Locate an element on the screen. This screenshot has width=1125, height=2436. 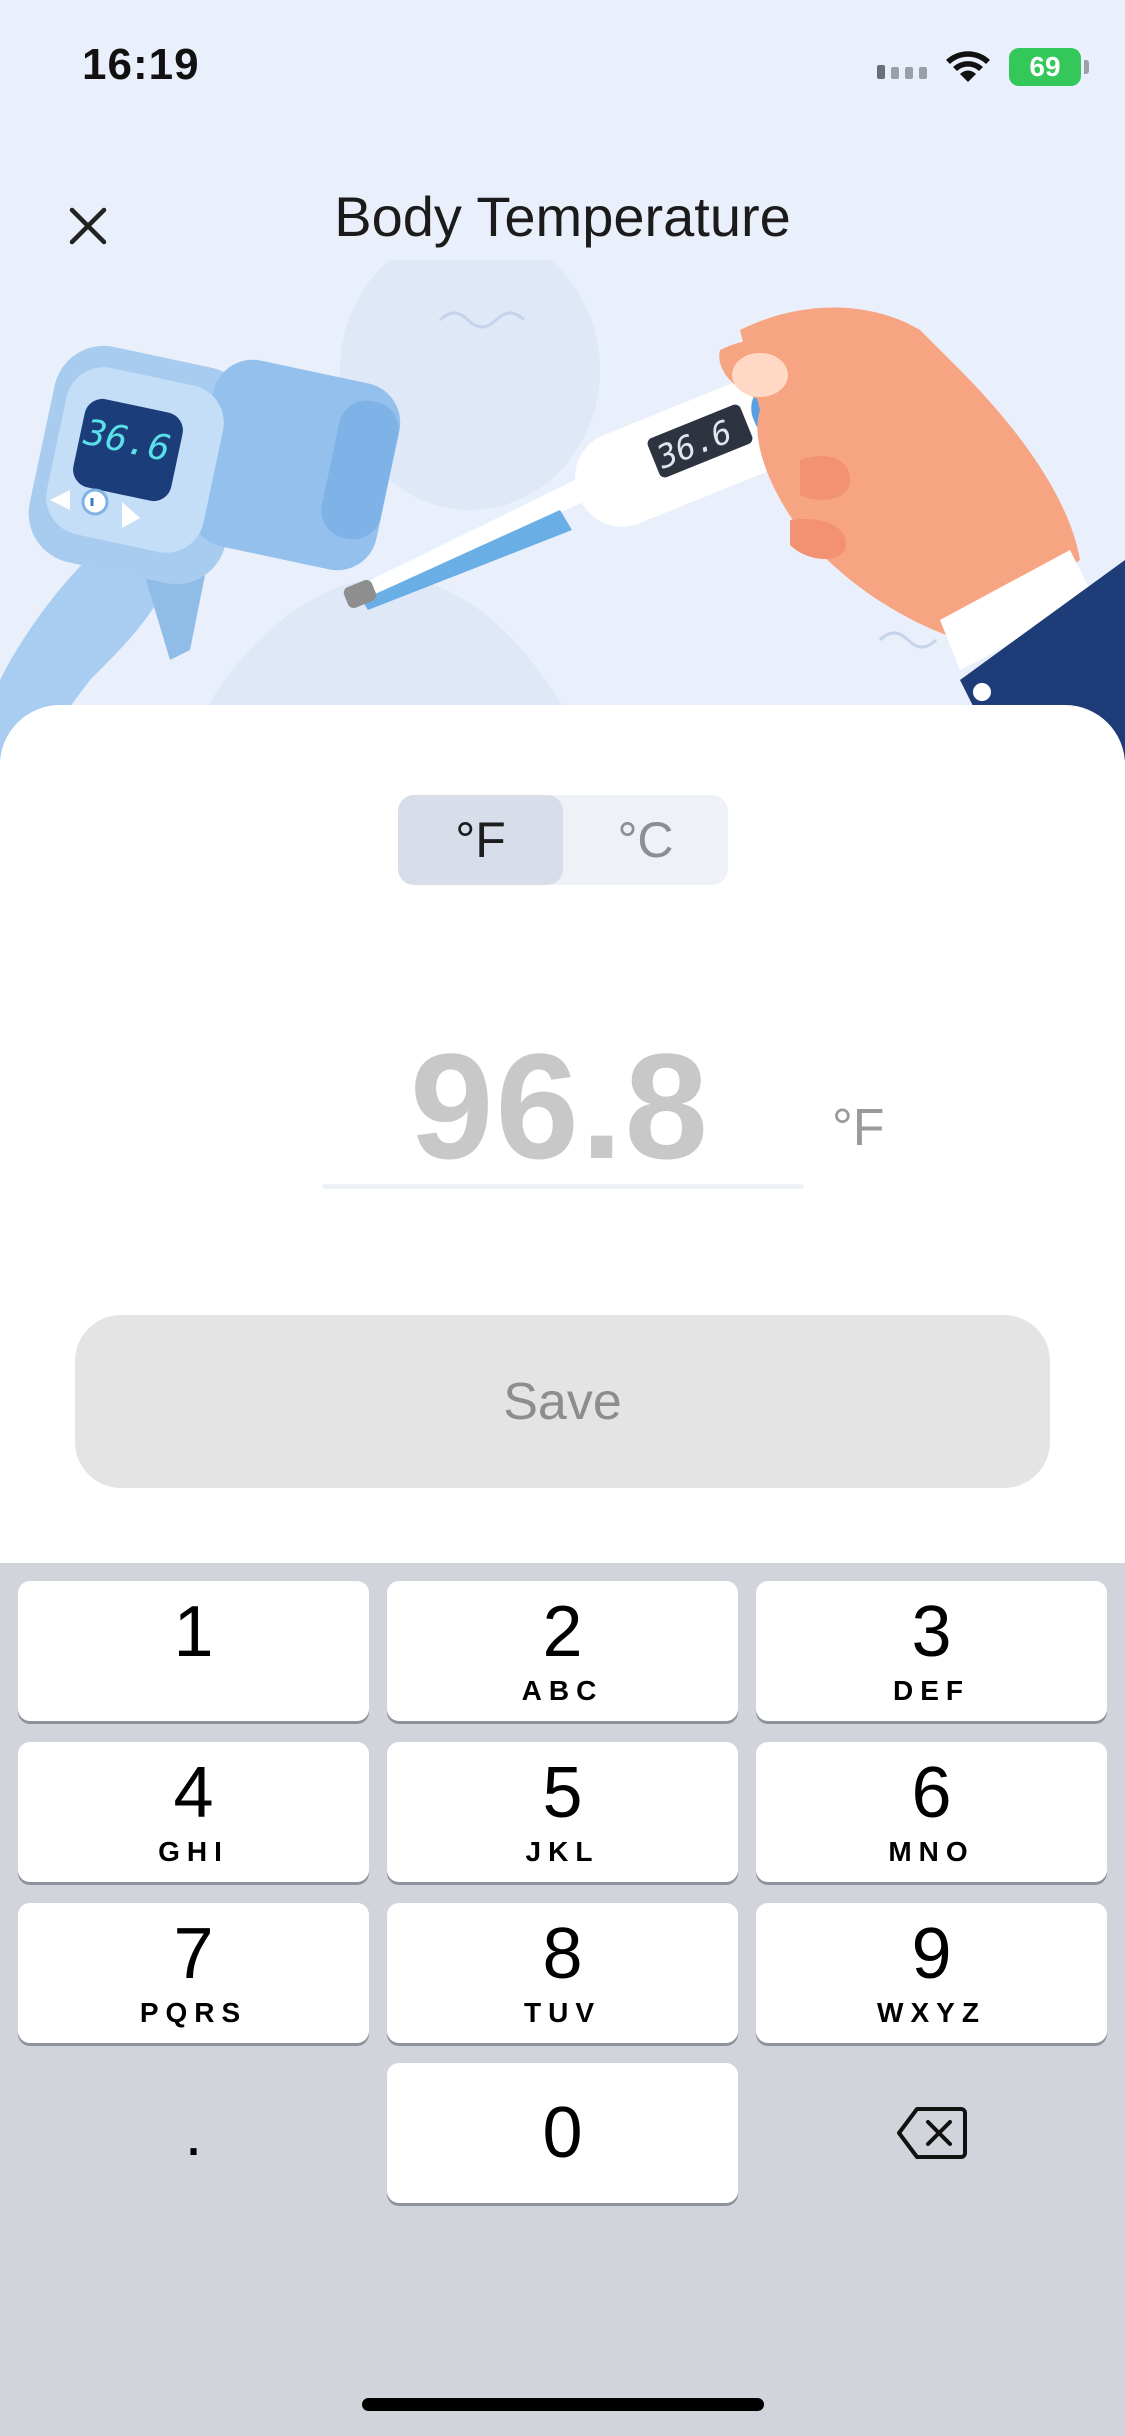
key-letters: ABC is located at coordinates (562, 1690).